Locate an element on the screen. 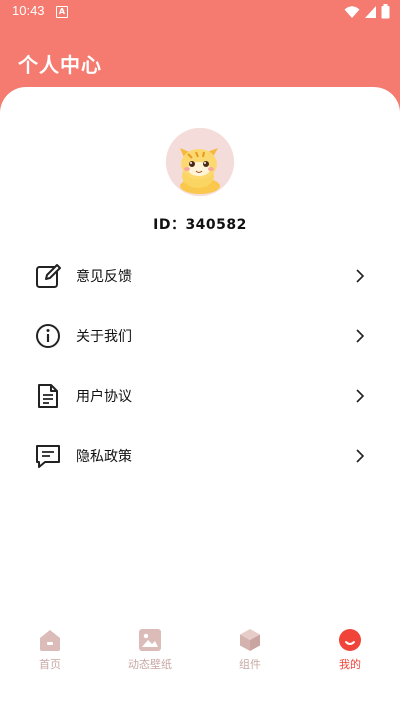  user-id: ID：340582 is located at coordinates (200, 225).